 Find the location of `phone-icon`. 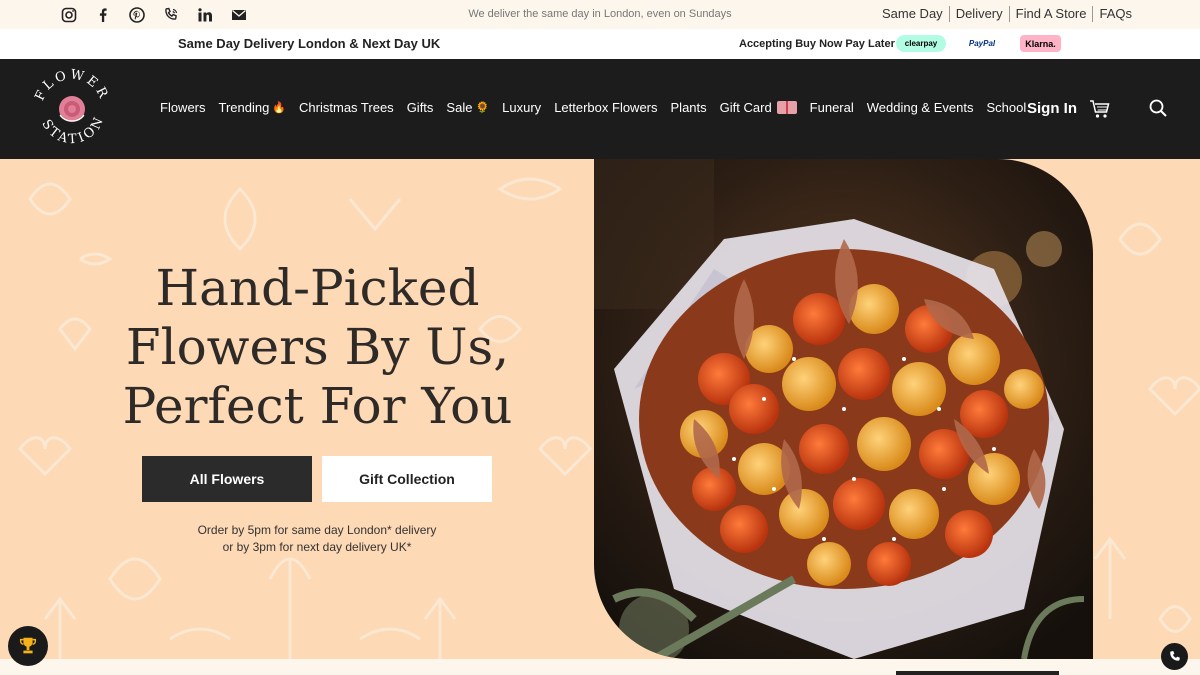

phone-icon is located at coordinates (180, 15).